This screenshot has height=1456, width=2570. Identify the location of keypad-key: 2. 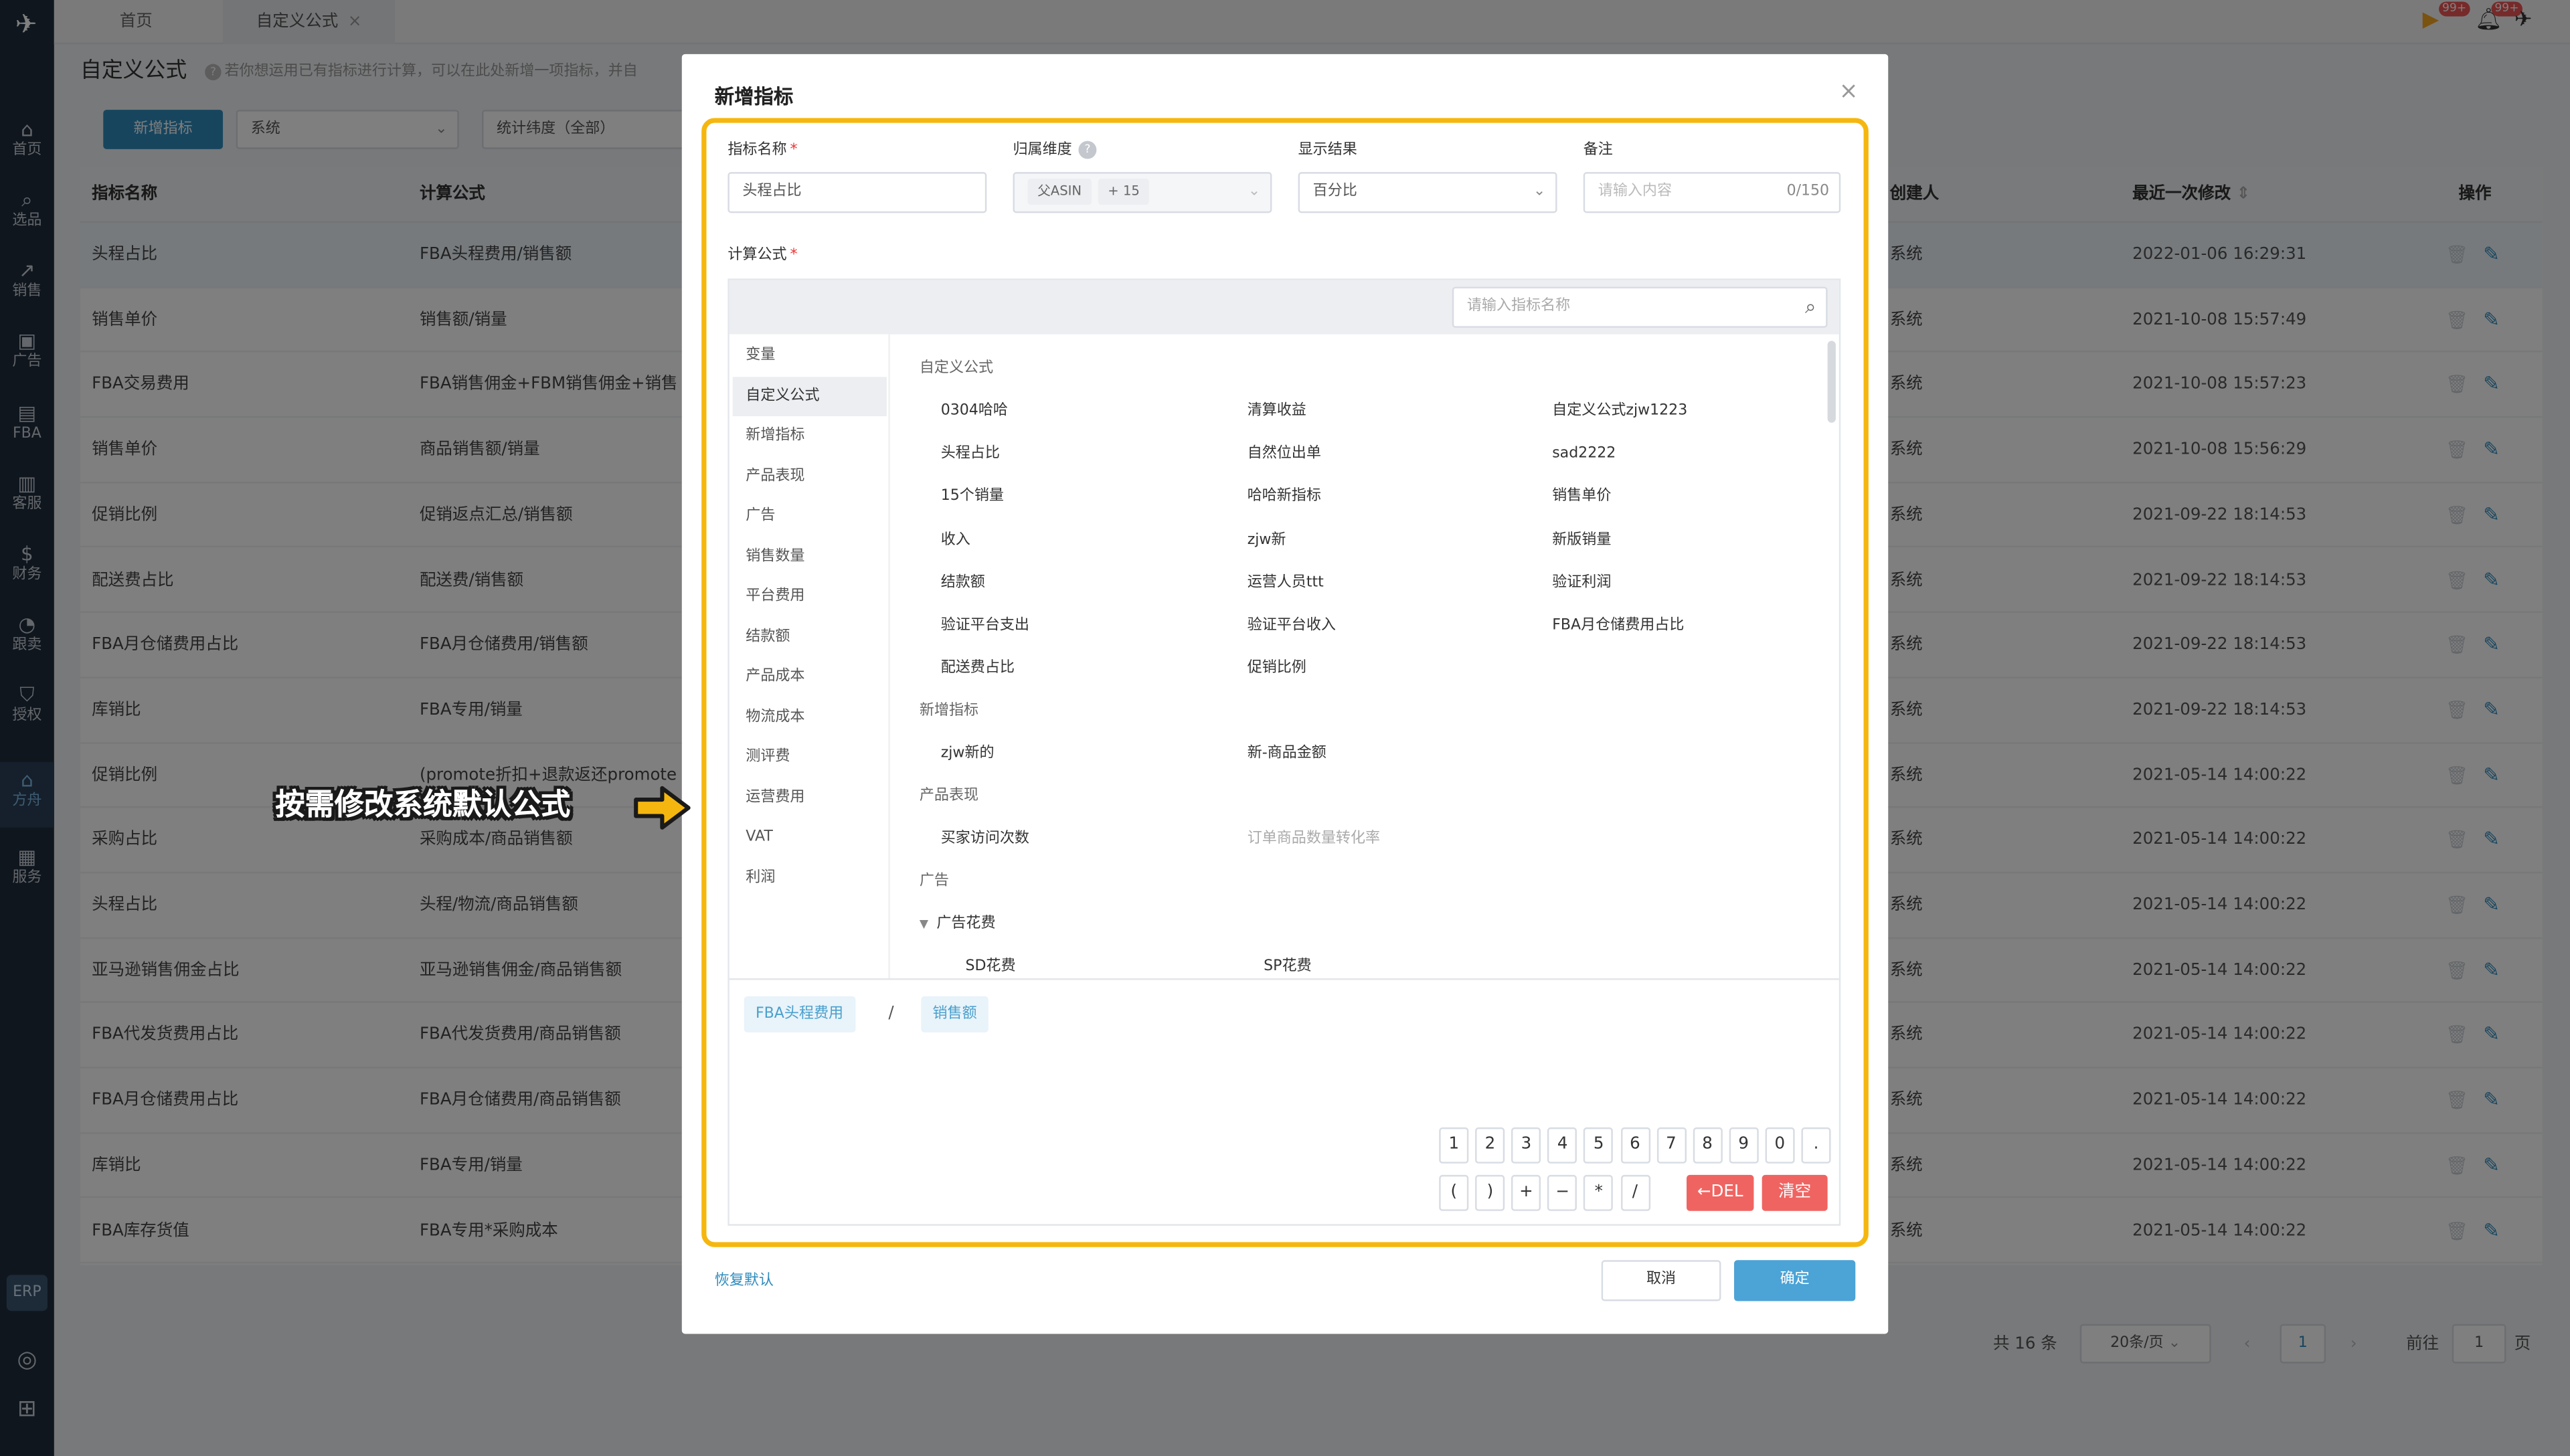
(1490, 1145).